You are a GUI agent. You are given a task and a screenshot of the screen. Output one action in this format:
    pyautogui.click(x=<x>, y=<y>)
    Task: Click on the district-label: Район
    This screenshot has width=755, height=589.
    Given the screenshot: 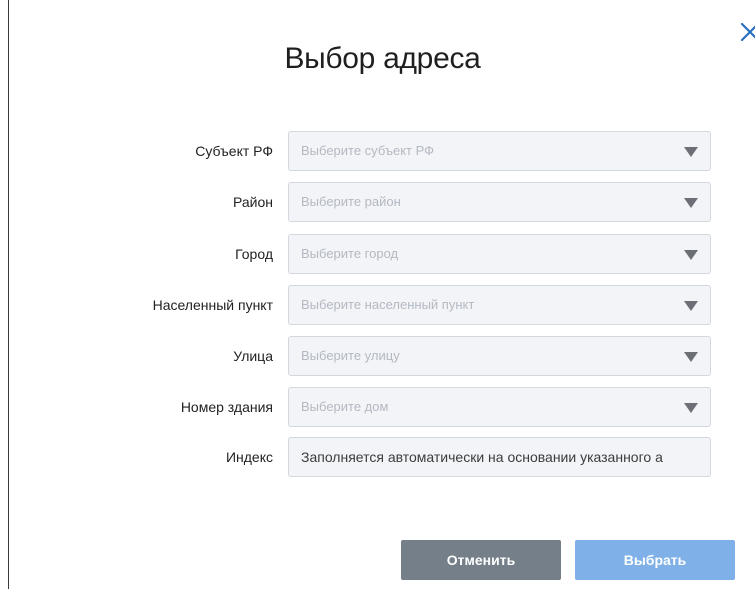 What is the action you would take?
    pyautogui.click(x=253, y=202)
    